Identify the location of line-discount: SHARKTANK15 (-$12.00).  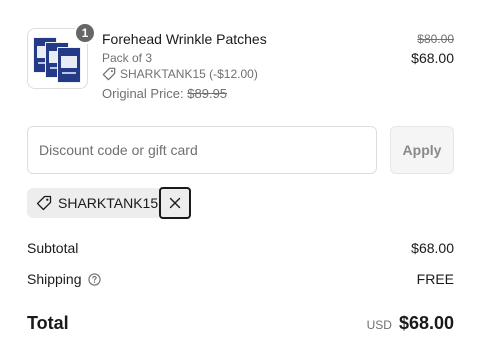
(180, 74).